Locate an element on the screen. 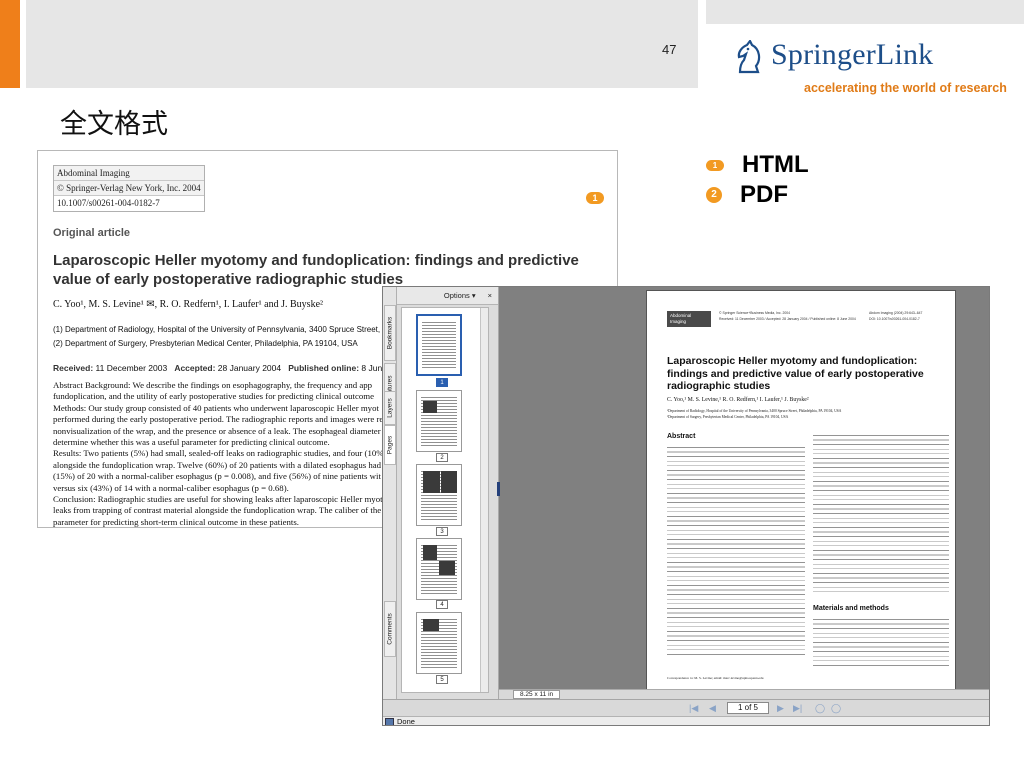 The width and height of the screenshot is (1024, 768). list-item-html: 1 HTML is located at coordinates (757, 165).